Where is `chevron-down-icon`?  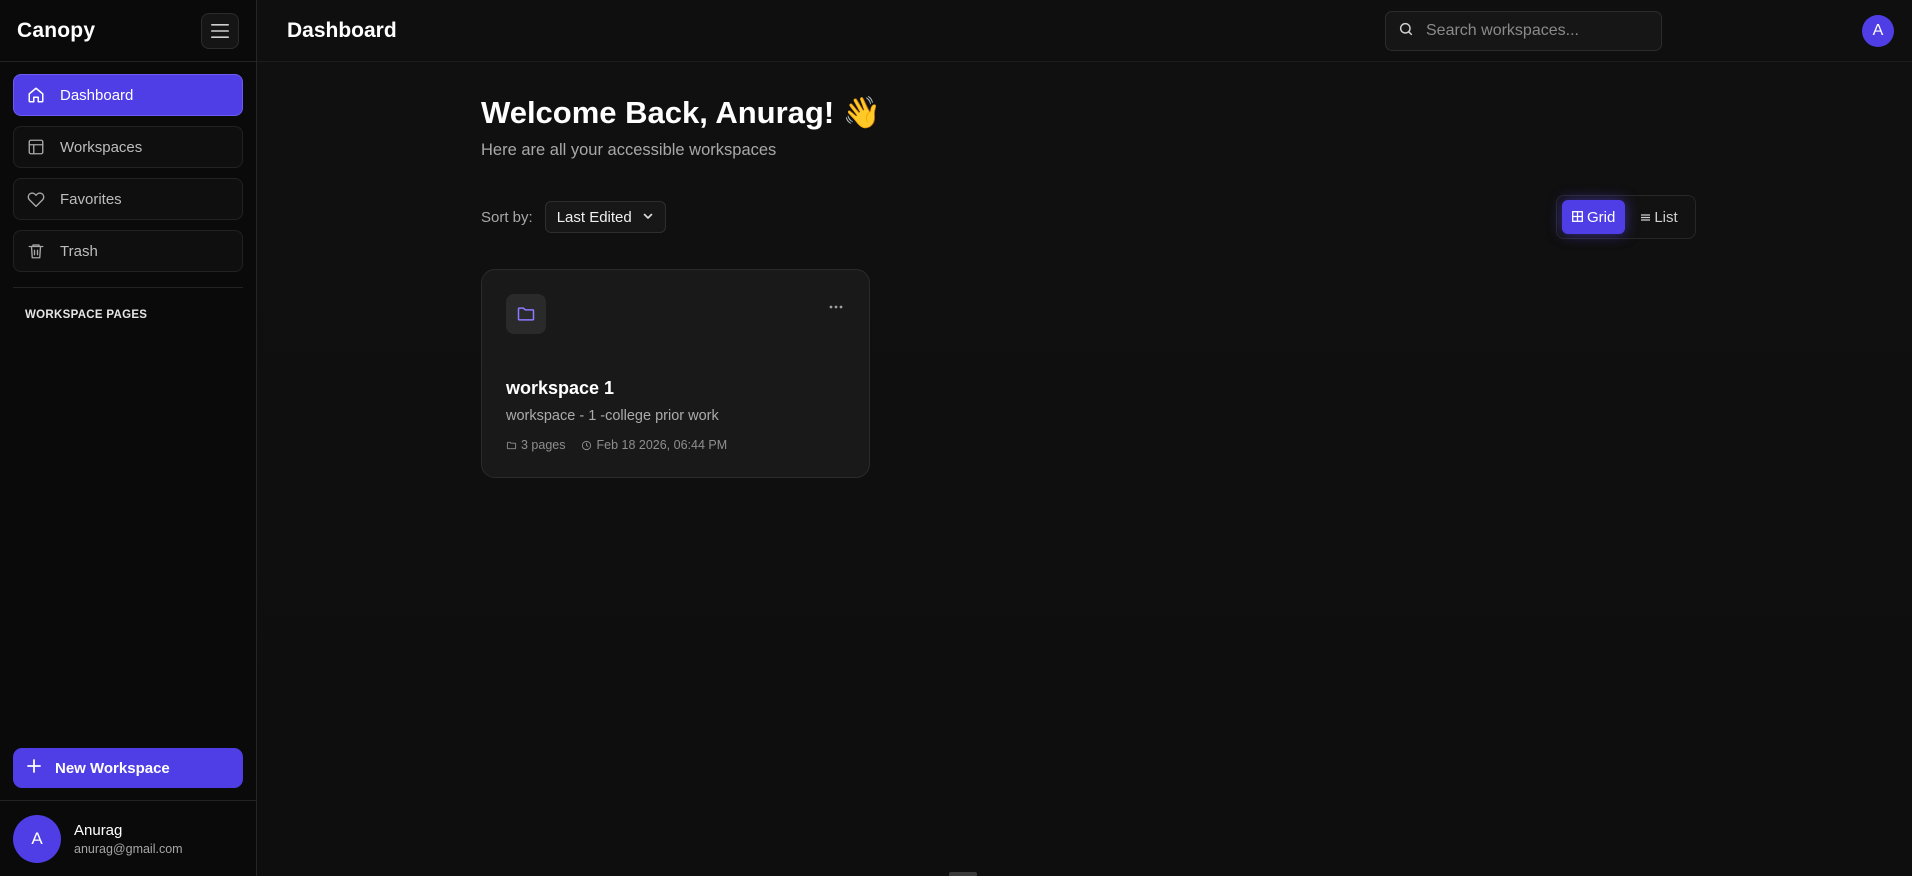
chevron-down-icon is located at coordinates (648, 217).